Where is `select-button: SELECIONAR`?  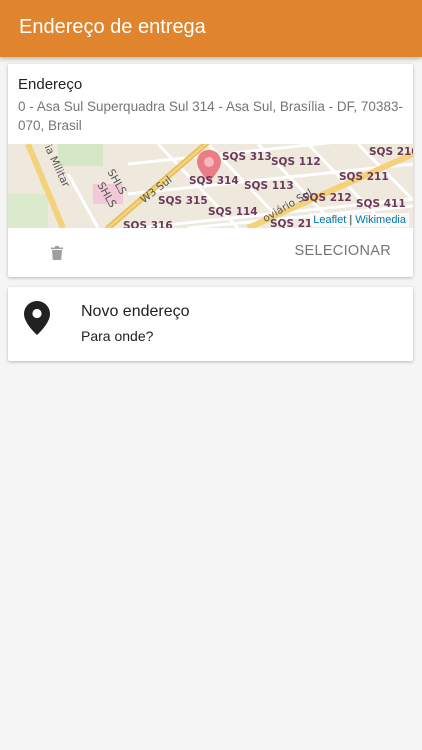 select-button: SELECIONAR is located at coordinates (343, 251).